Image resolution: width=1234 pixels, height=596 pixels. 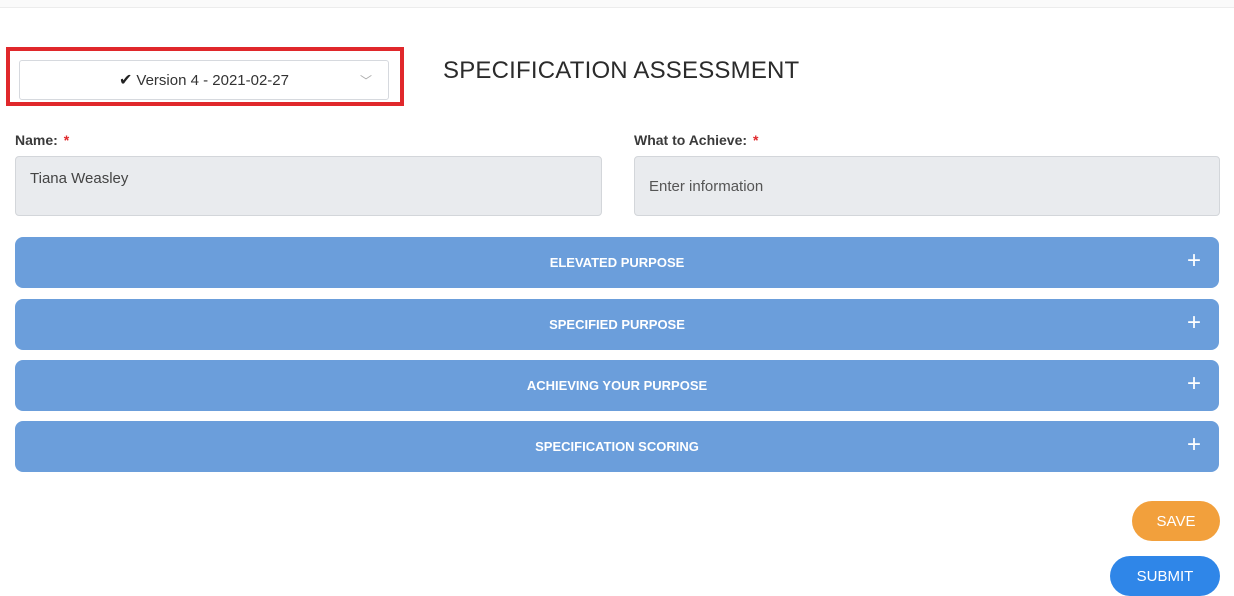 I want to click on achieve-label: What to Achieve: *, so click(x=696, y=140).